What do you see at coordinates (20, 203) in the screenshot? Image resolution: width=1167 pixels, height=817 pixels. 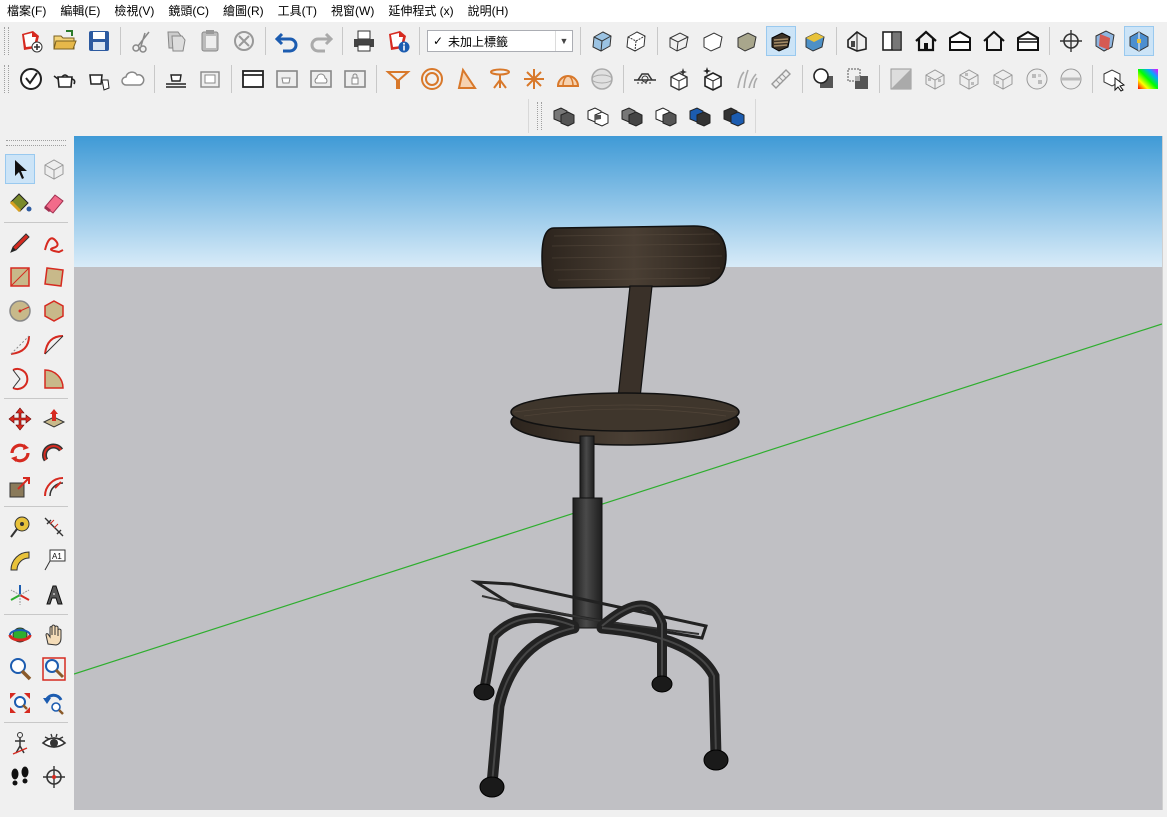 I see `paint-bucket-tool` at bounding box center [20, 203].